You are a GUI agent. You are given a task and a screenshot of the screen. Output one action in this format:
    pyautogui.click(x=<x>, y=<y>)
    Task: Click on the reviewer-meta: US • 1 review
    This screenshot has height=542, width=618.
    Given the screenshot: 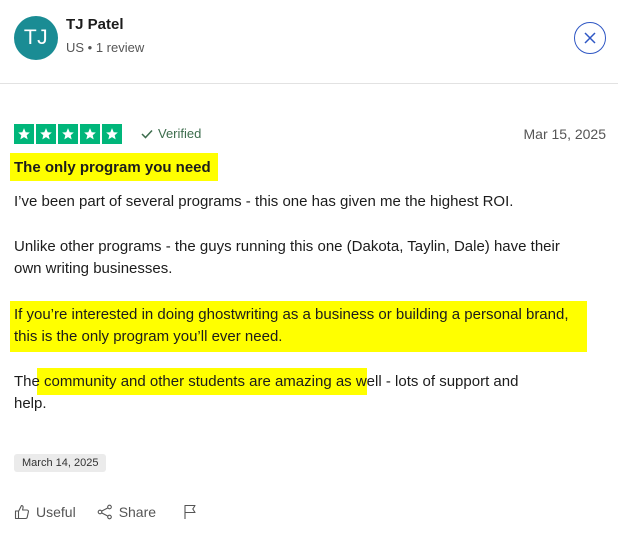 What is the action you would take?
    pyautogui.click(x=105, y=47)
    